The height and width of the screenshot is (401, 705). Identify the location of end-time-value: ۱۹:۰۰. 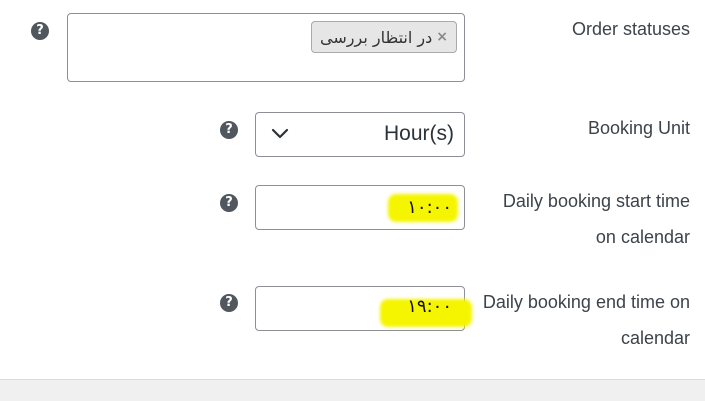
(429, 306).